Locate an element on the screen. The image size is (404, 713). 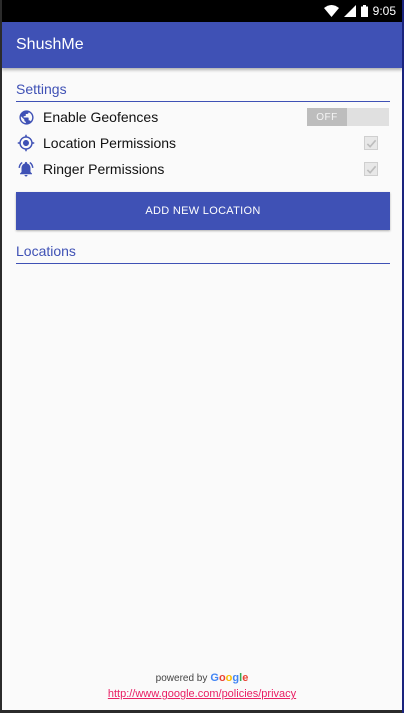
location-permissions-checkbox is located at coordinates (371, 143).